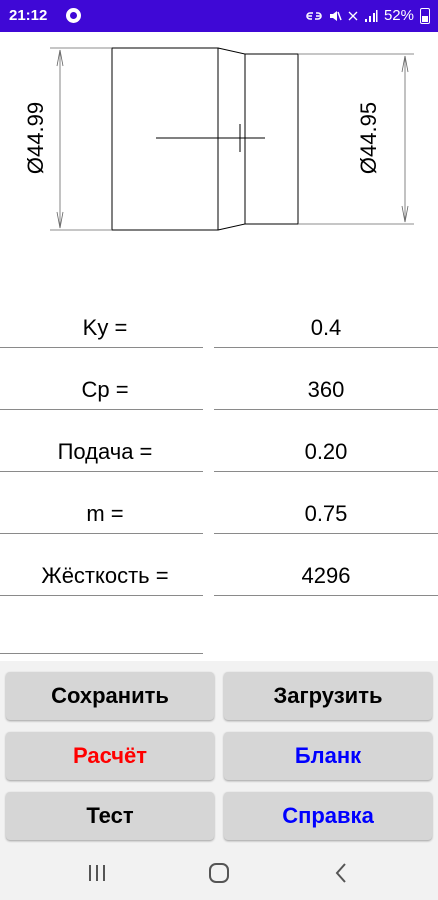 The image size is (438, 900). Describe the element at coordinates (368, 138) in the screenshot. I see `right-diameter-label: Ø44.95` at that location.